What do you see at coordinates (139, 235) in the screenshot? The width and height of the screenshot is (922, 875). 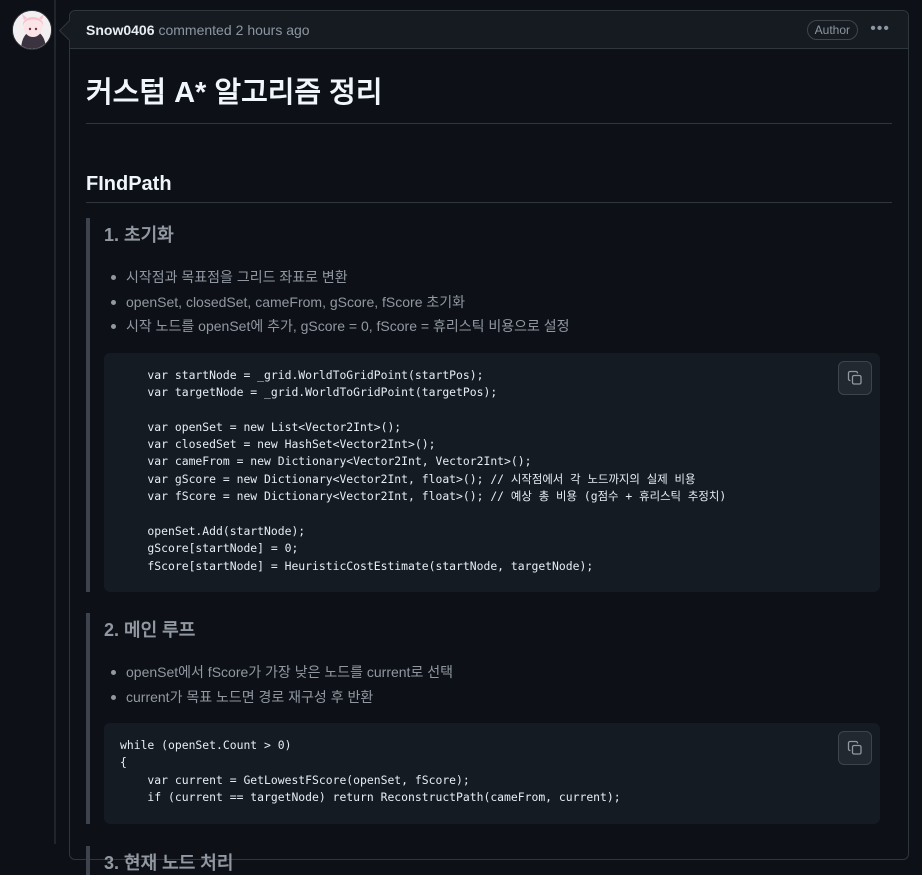 I see `step-heading: 1. 초기화` at bounding box center [139, 235].